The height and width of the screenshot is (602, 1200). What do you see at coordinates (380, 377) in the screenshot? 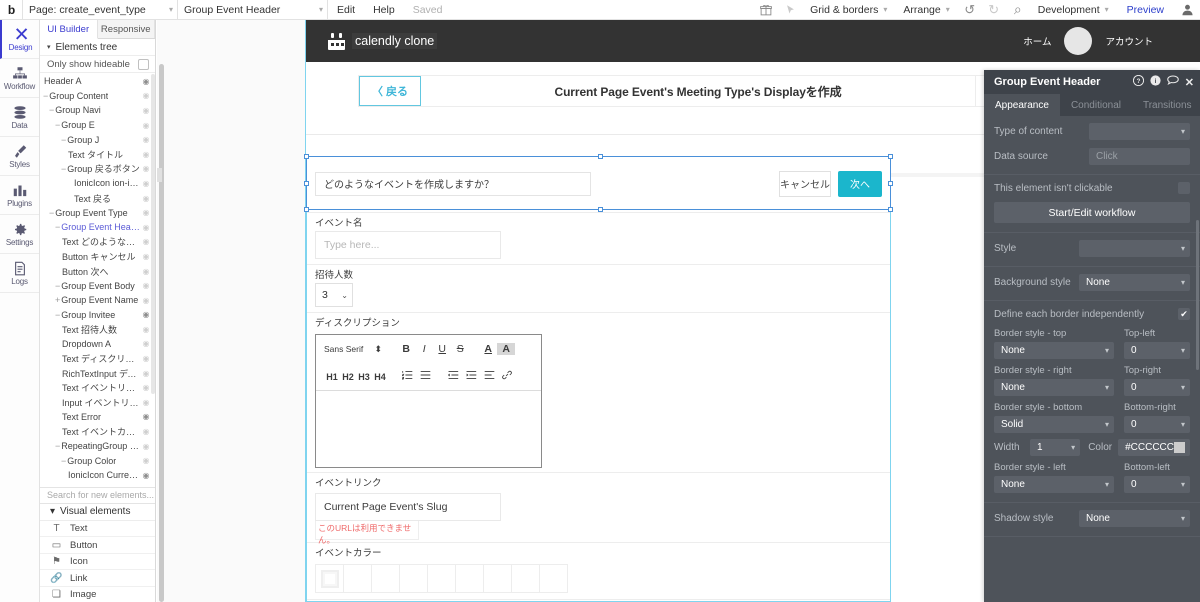
I see `heading4-icon: H4` at bounding box center [380, 377].